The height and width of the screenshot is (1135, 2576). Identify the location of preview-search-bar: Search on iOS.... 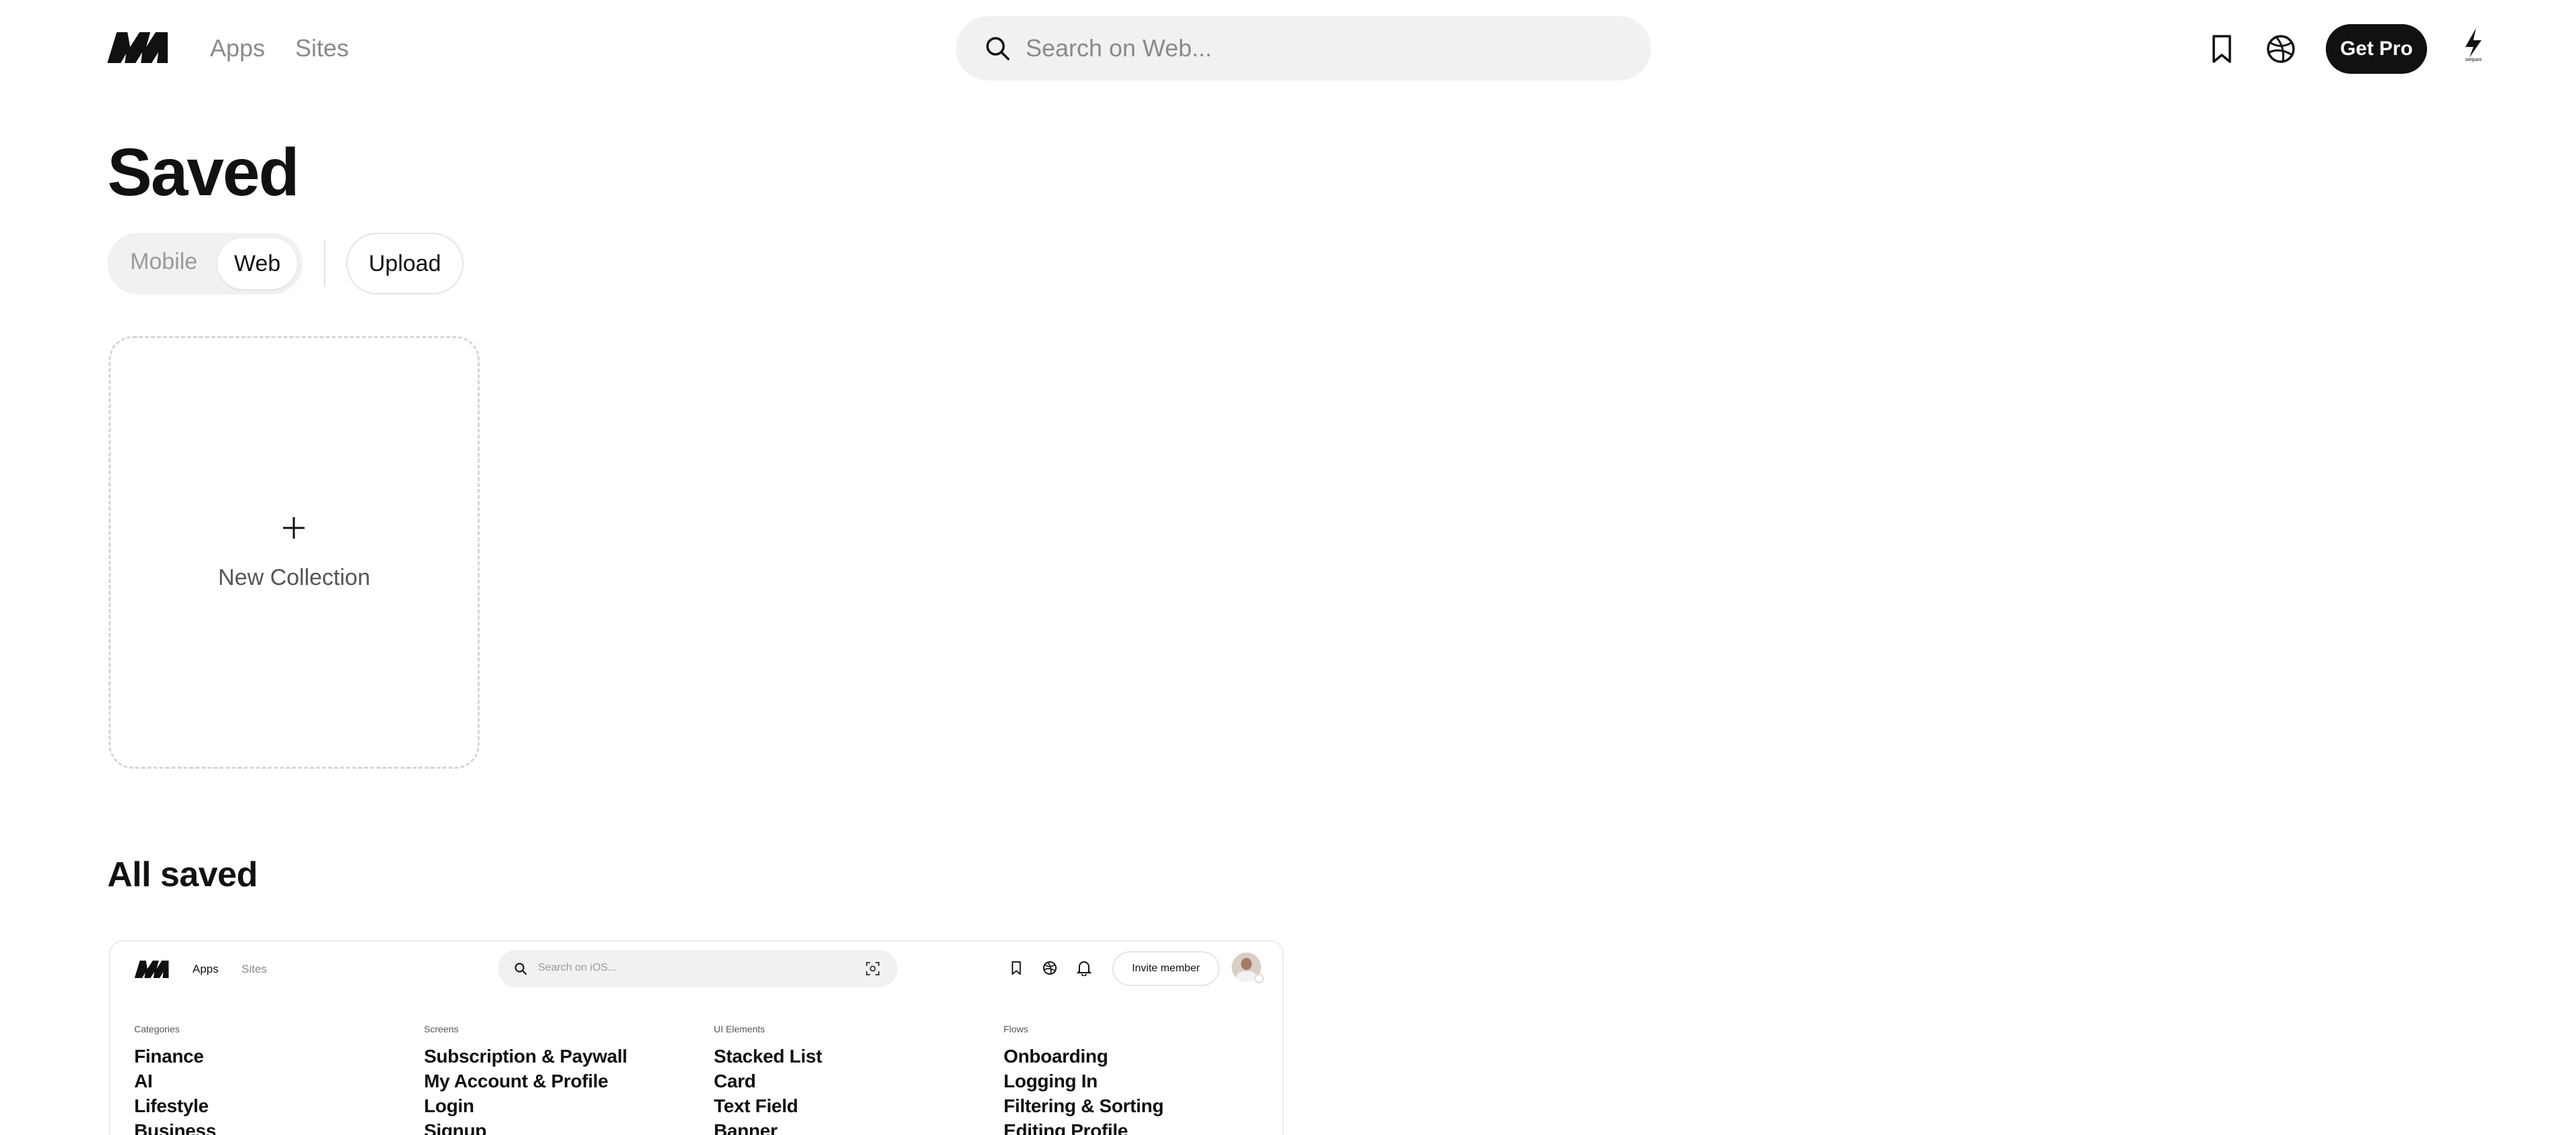
(698, 969).